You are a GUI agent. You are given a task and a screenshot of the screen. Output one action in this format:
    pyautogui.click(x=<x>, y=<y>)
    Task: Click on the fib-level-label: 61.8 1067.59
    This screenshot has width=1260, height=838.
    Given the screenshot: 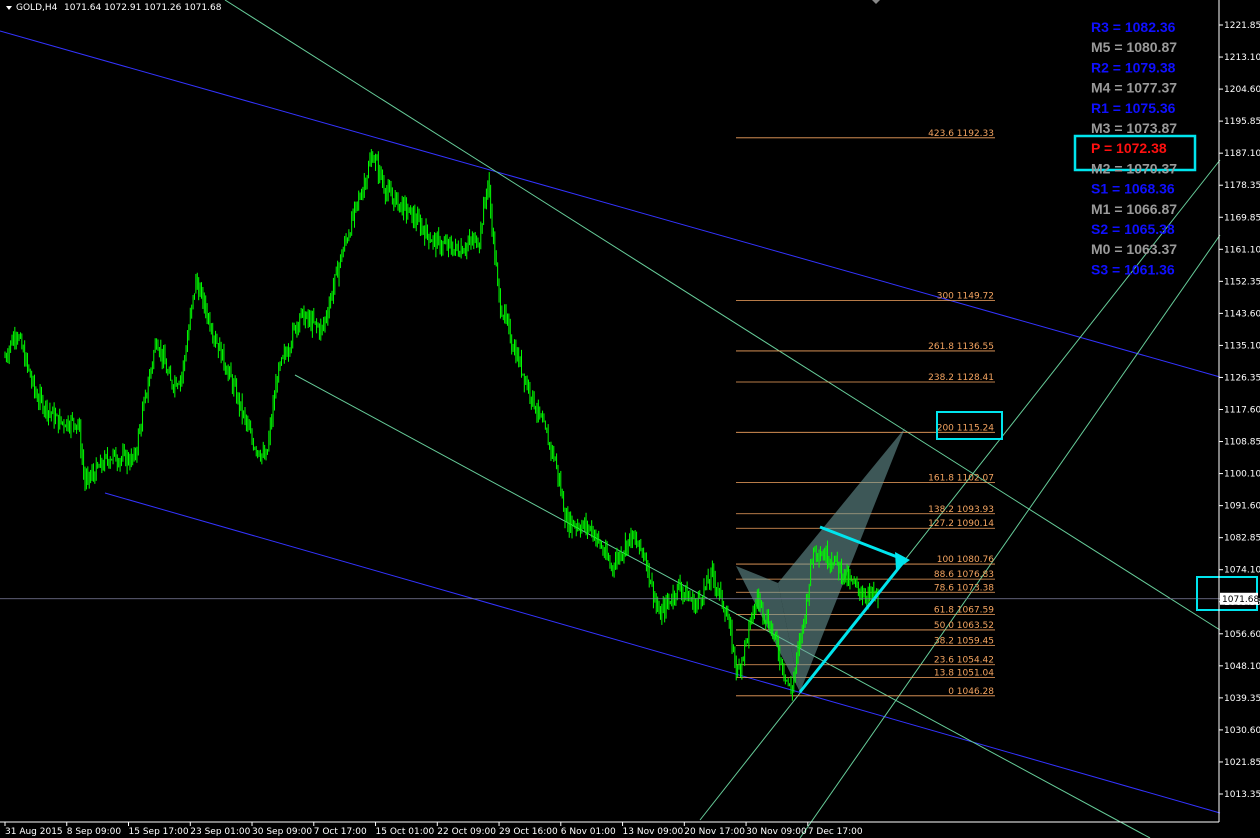 What is the action you would take?
    pyautogui.click(x=964, y=610)
    